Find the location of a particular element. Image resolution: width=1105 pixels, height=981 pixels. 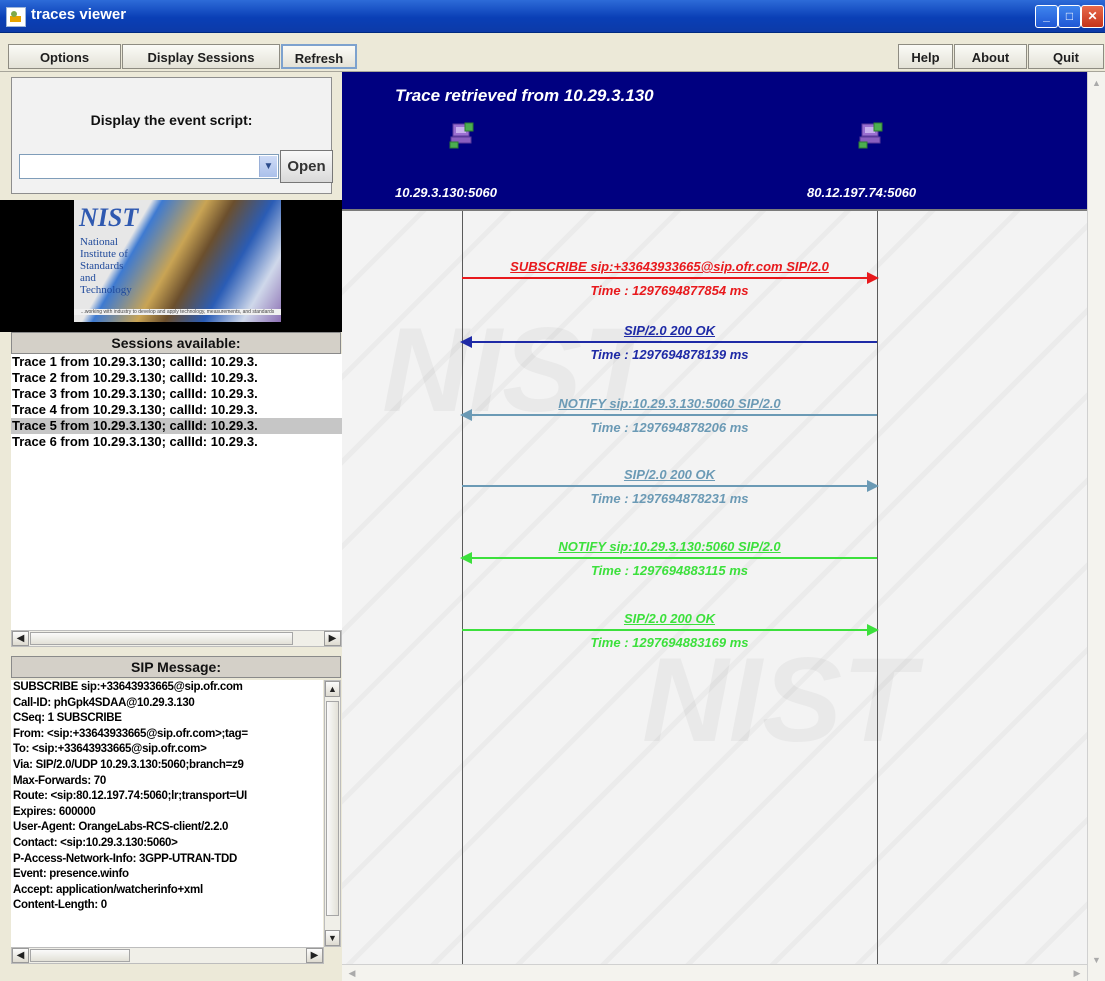

minimize-button: _ is located at coordinates (1046, 16).